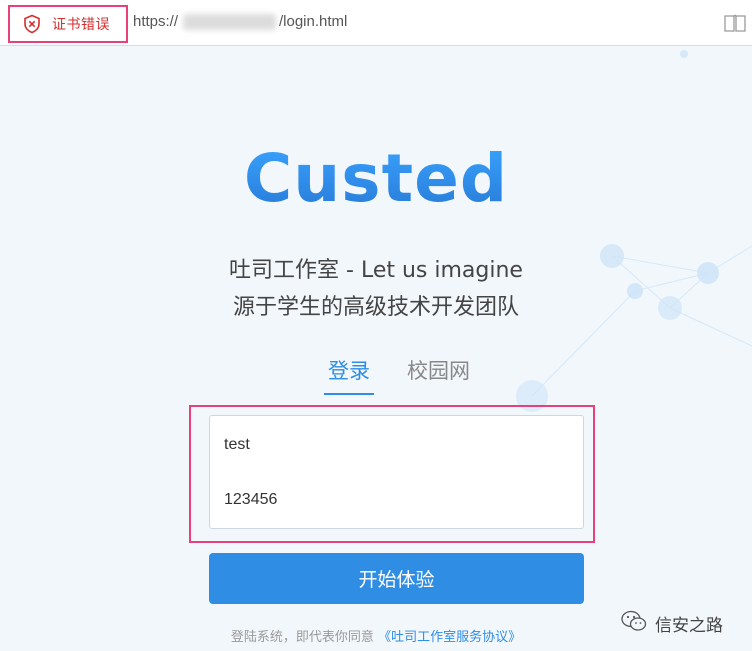 This screenshot has width=752, height=651. Describe the element at coordinates (396, 578) in the screenshot. I see `start-button: 开始体验` at that location.